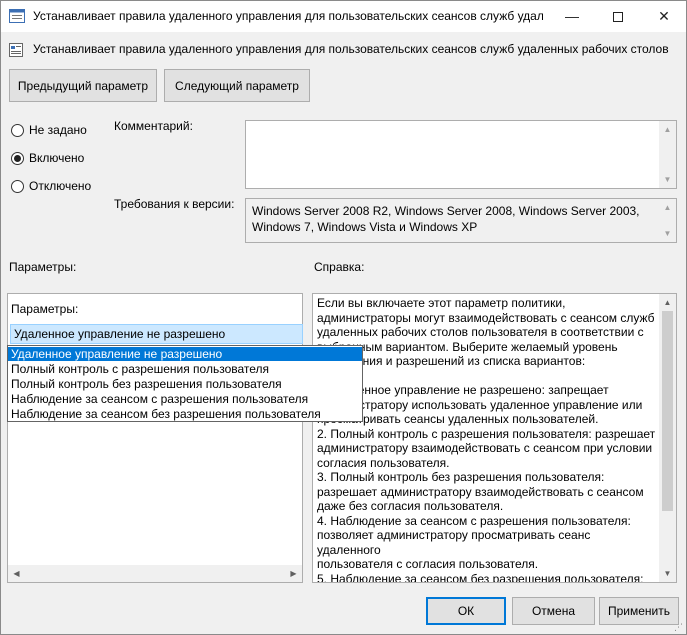 This screenshot has width=687, height=635. I want to click on maximize-icon, so click(618, 17).